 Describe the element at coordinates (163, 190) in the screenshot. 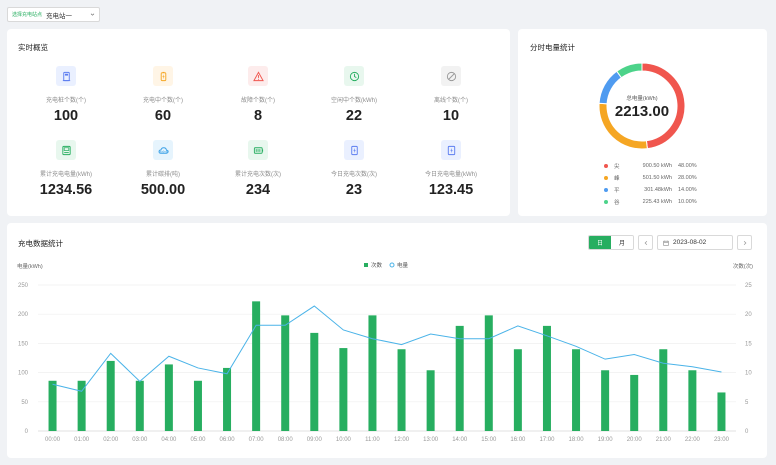

I see `kpi-value: 500.00` at that location.